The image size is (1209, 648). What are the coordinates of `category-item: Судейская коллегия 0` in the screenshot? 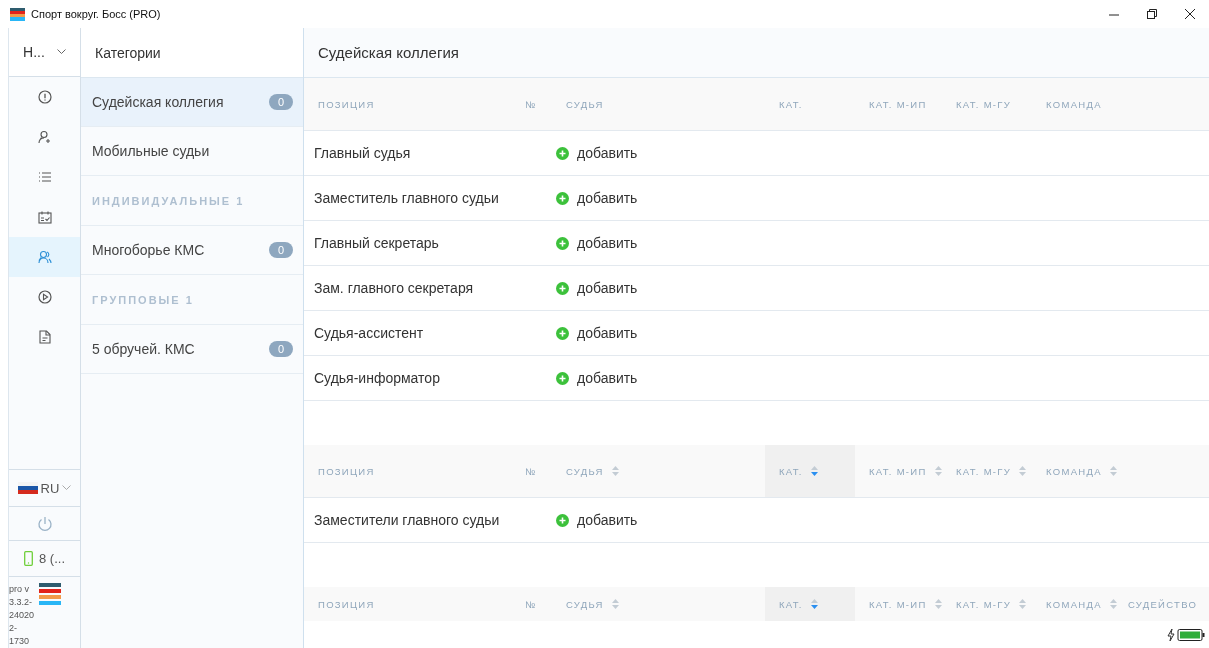 It's located at (192, 102).